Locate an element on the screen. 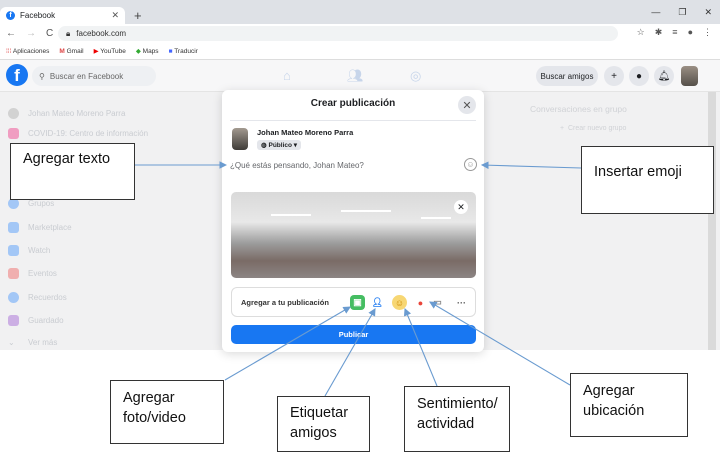  bookmark-label: YouTube is located at coordinates (113, 51).